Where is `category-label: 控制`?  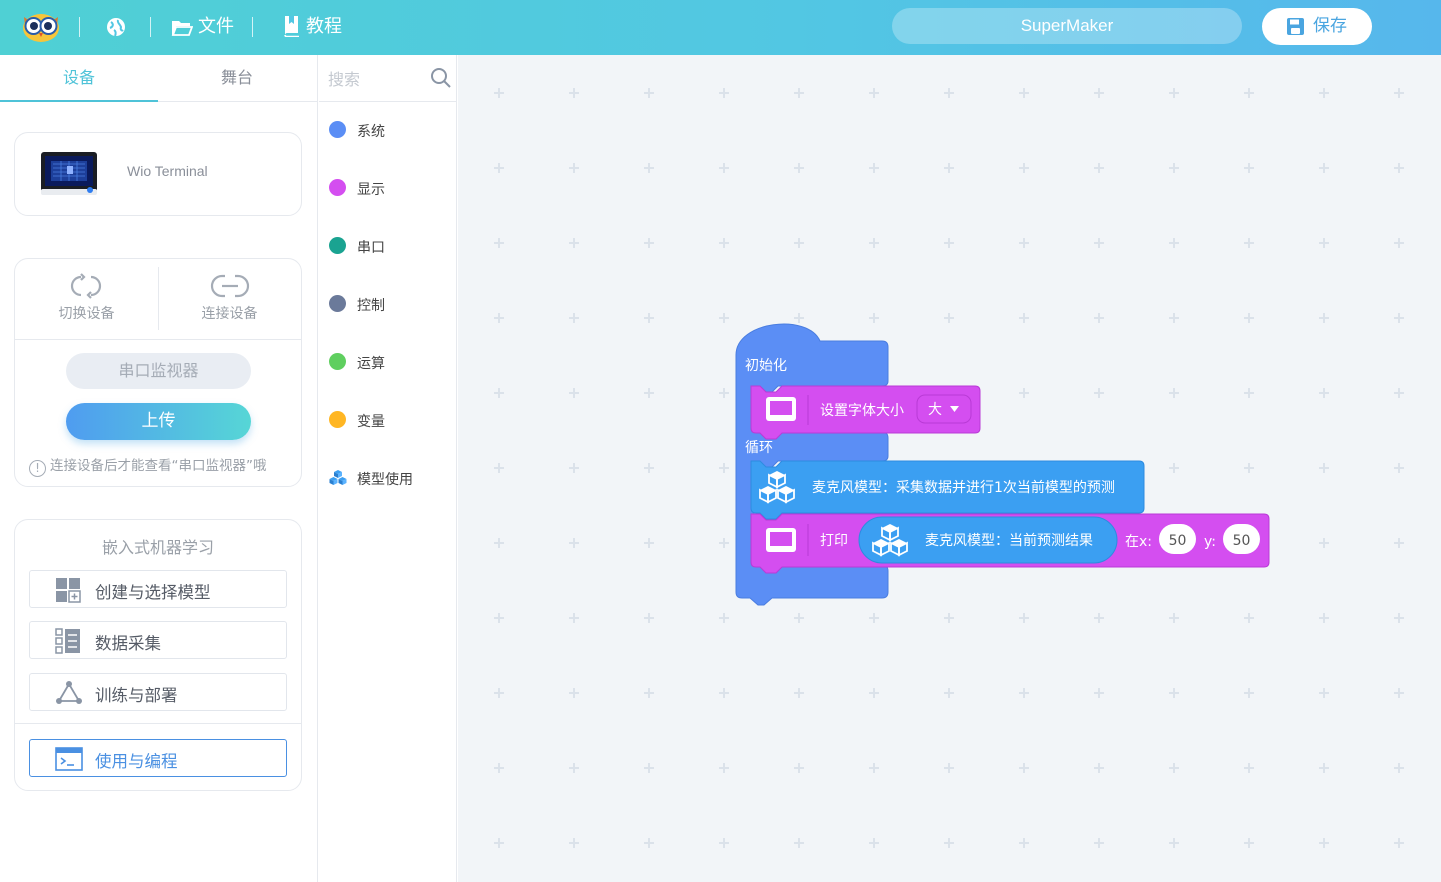
category-label: 控制 is located at coordinates (371, 306).